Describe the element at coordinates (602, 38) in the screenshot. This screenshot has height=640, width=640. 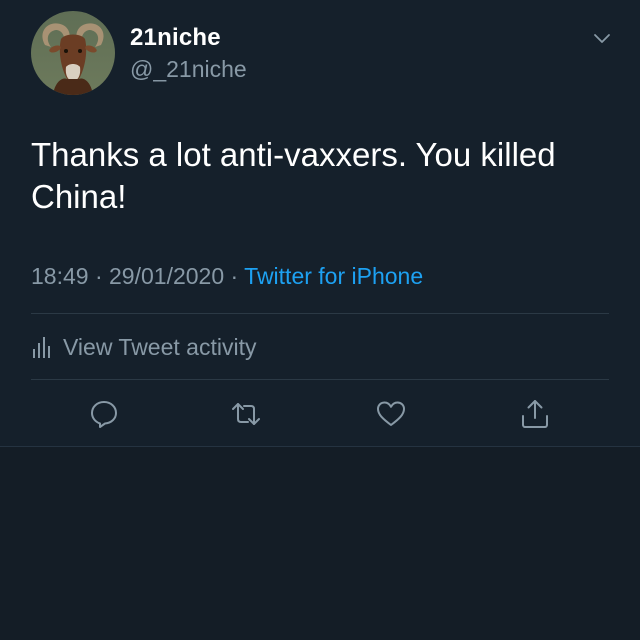
I see `chevron-down-icon` at that location.